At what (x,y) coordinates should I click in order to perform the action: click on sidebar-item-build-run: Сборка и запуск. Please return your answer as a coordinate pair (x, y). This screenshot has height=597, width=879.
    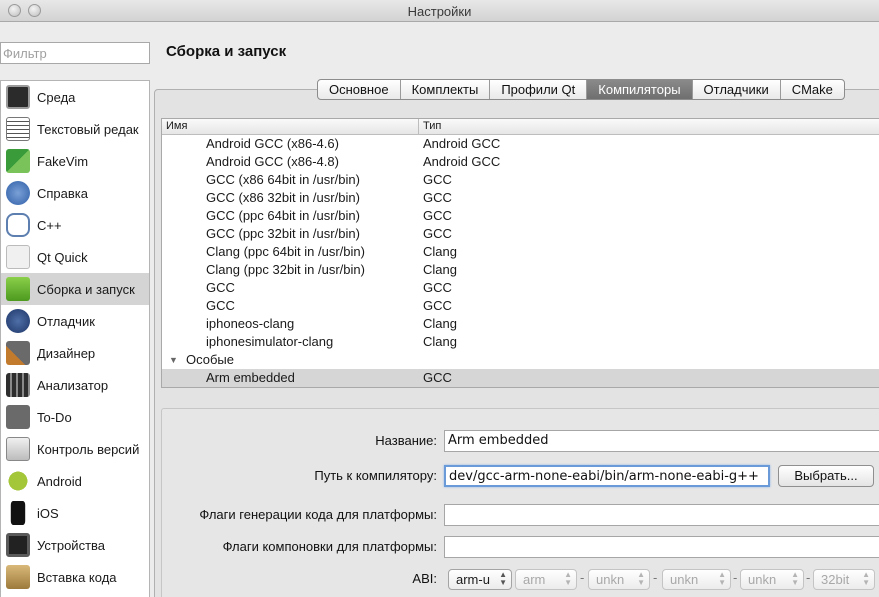
    Looking at the image, I should click on (75, 289).